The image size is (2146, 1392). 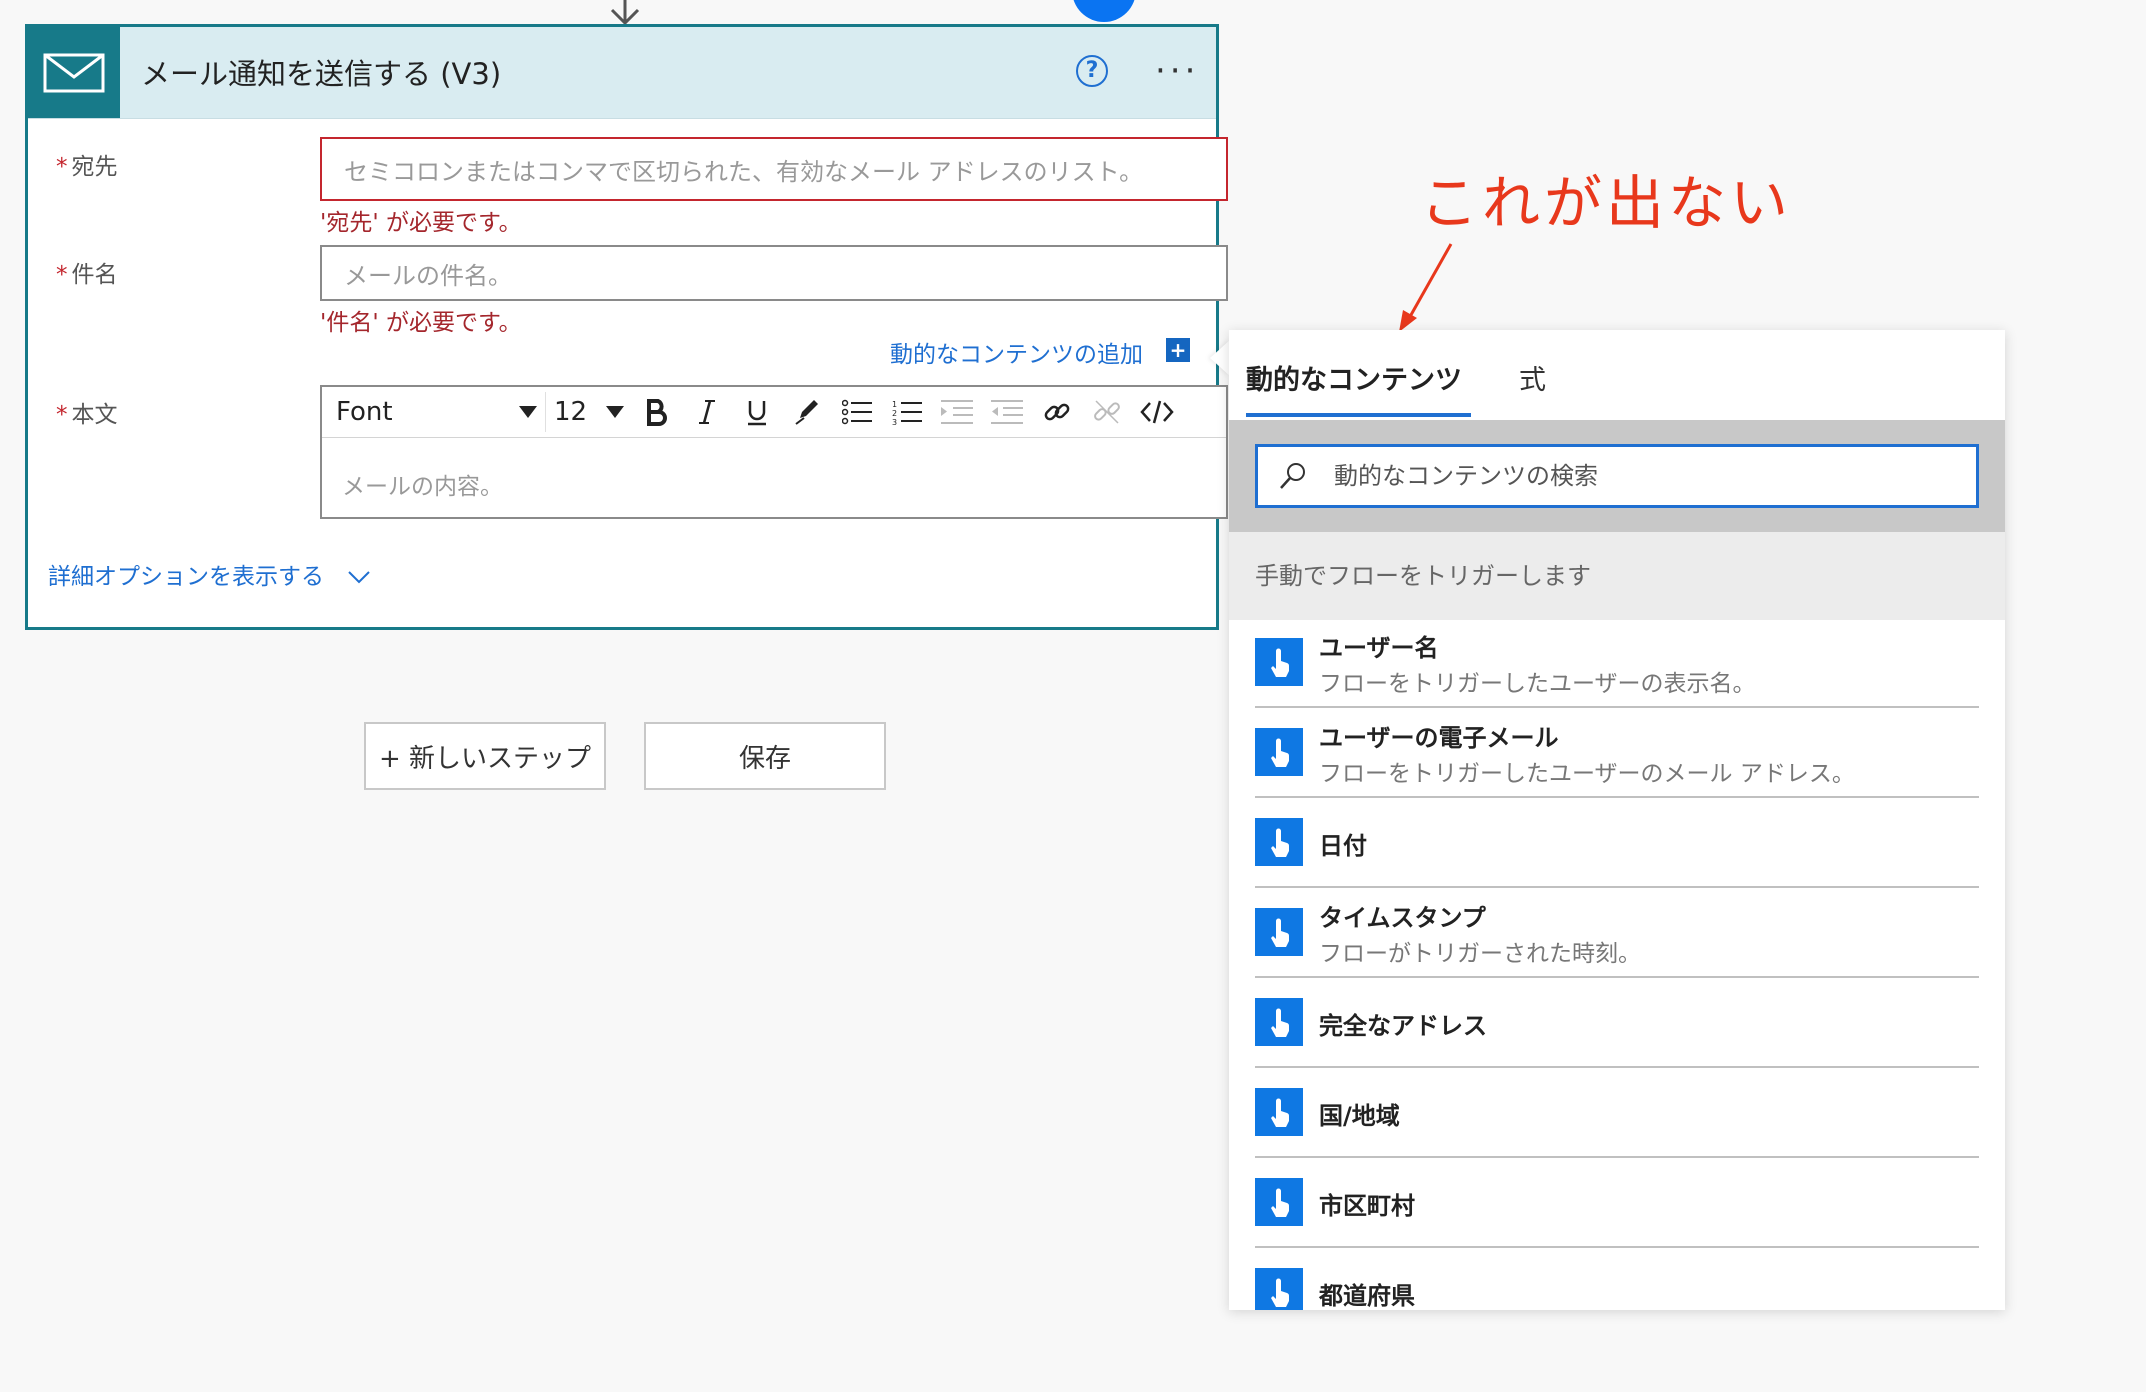 What do you see at coordinates (1617, 1114) in the screenshot?
I see `list-item: 国/地域` at bounding box center [1617, 1114].